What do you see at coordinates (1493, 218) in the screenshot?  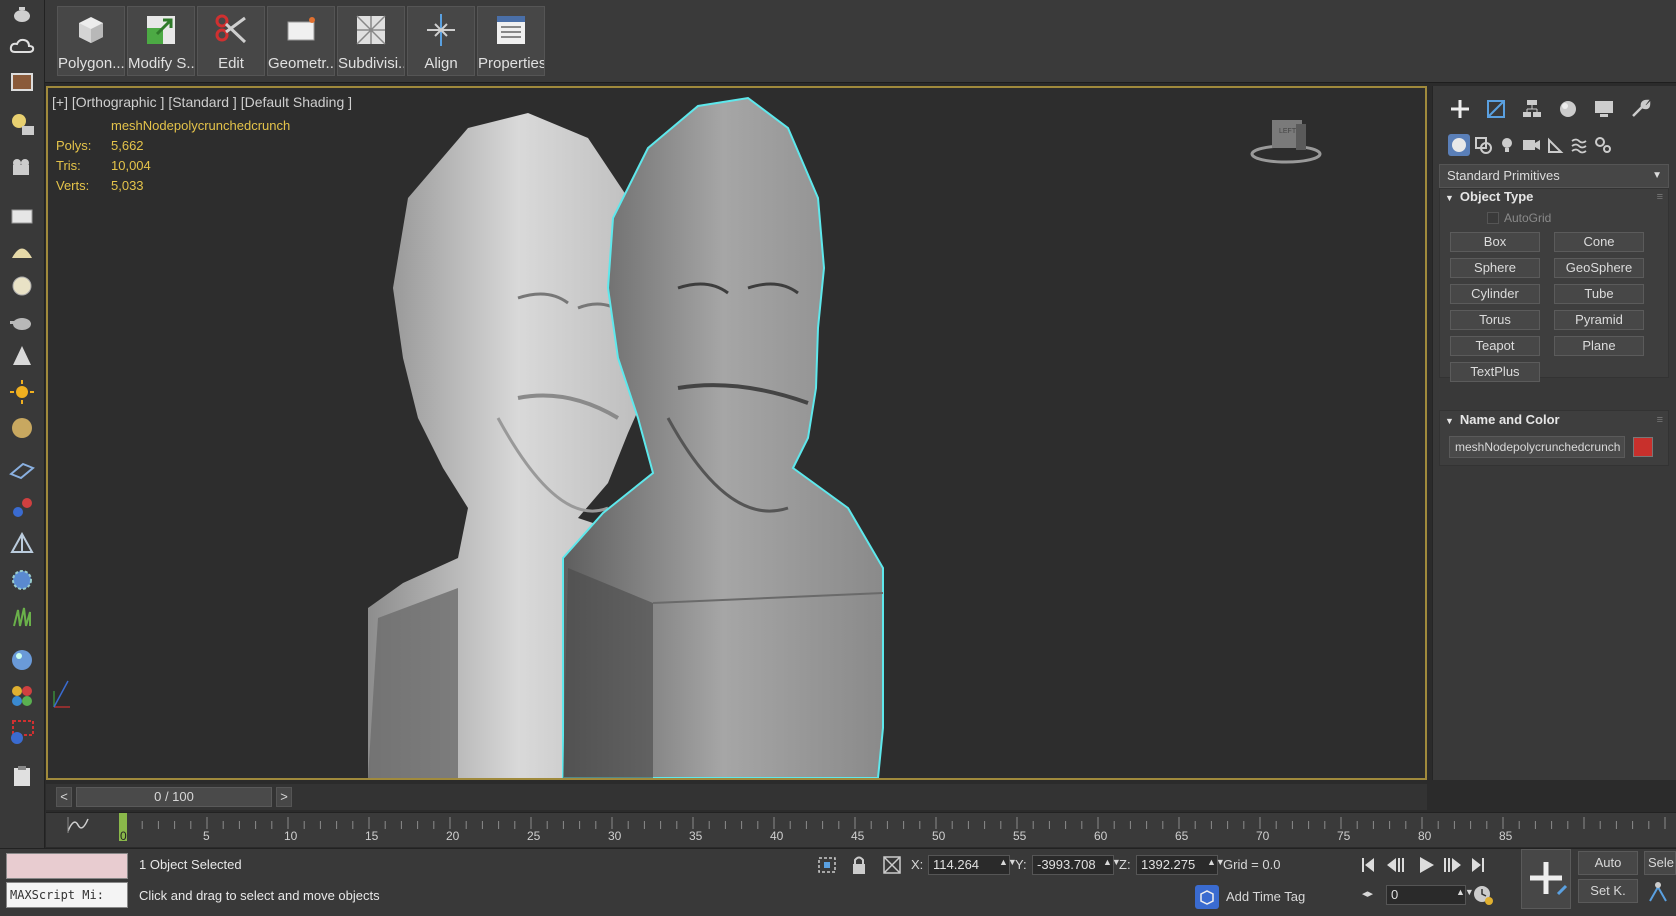 I see `autogrid-checkbox-box` at bounding box center [1493, 218].